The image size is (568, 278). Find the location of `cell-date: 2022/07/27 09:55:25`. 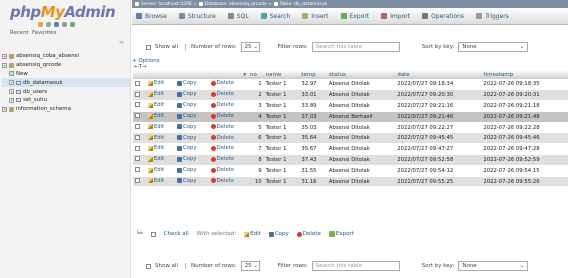

cell-date: 2022/07/27 09:55:25 is located at coordinates (438, 182).